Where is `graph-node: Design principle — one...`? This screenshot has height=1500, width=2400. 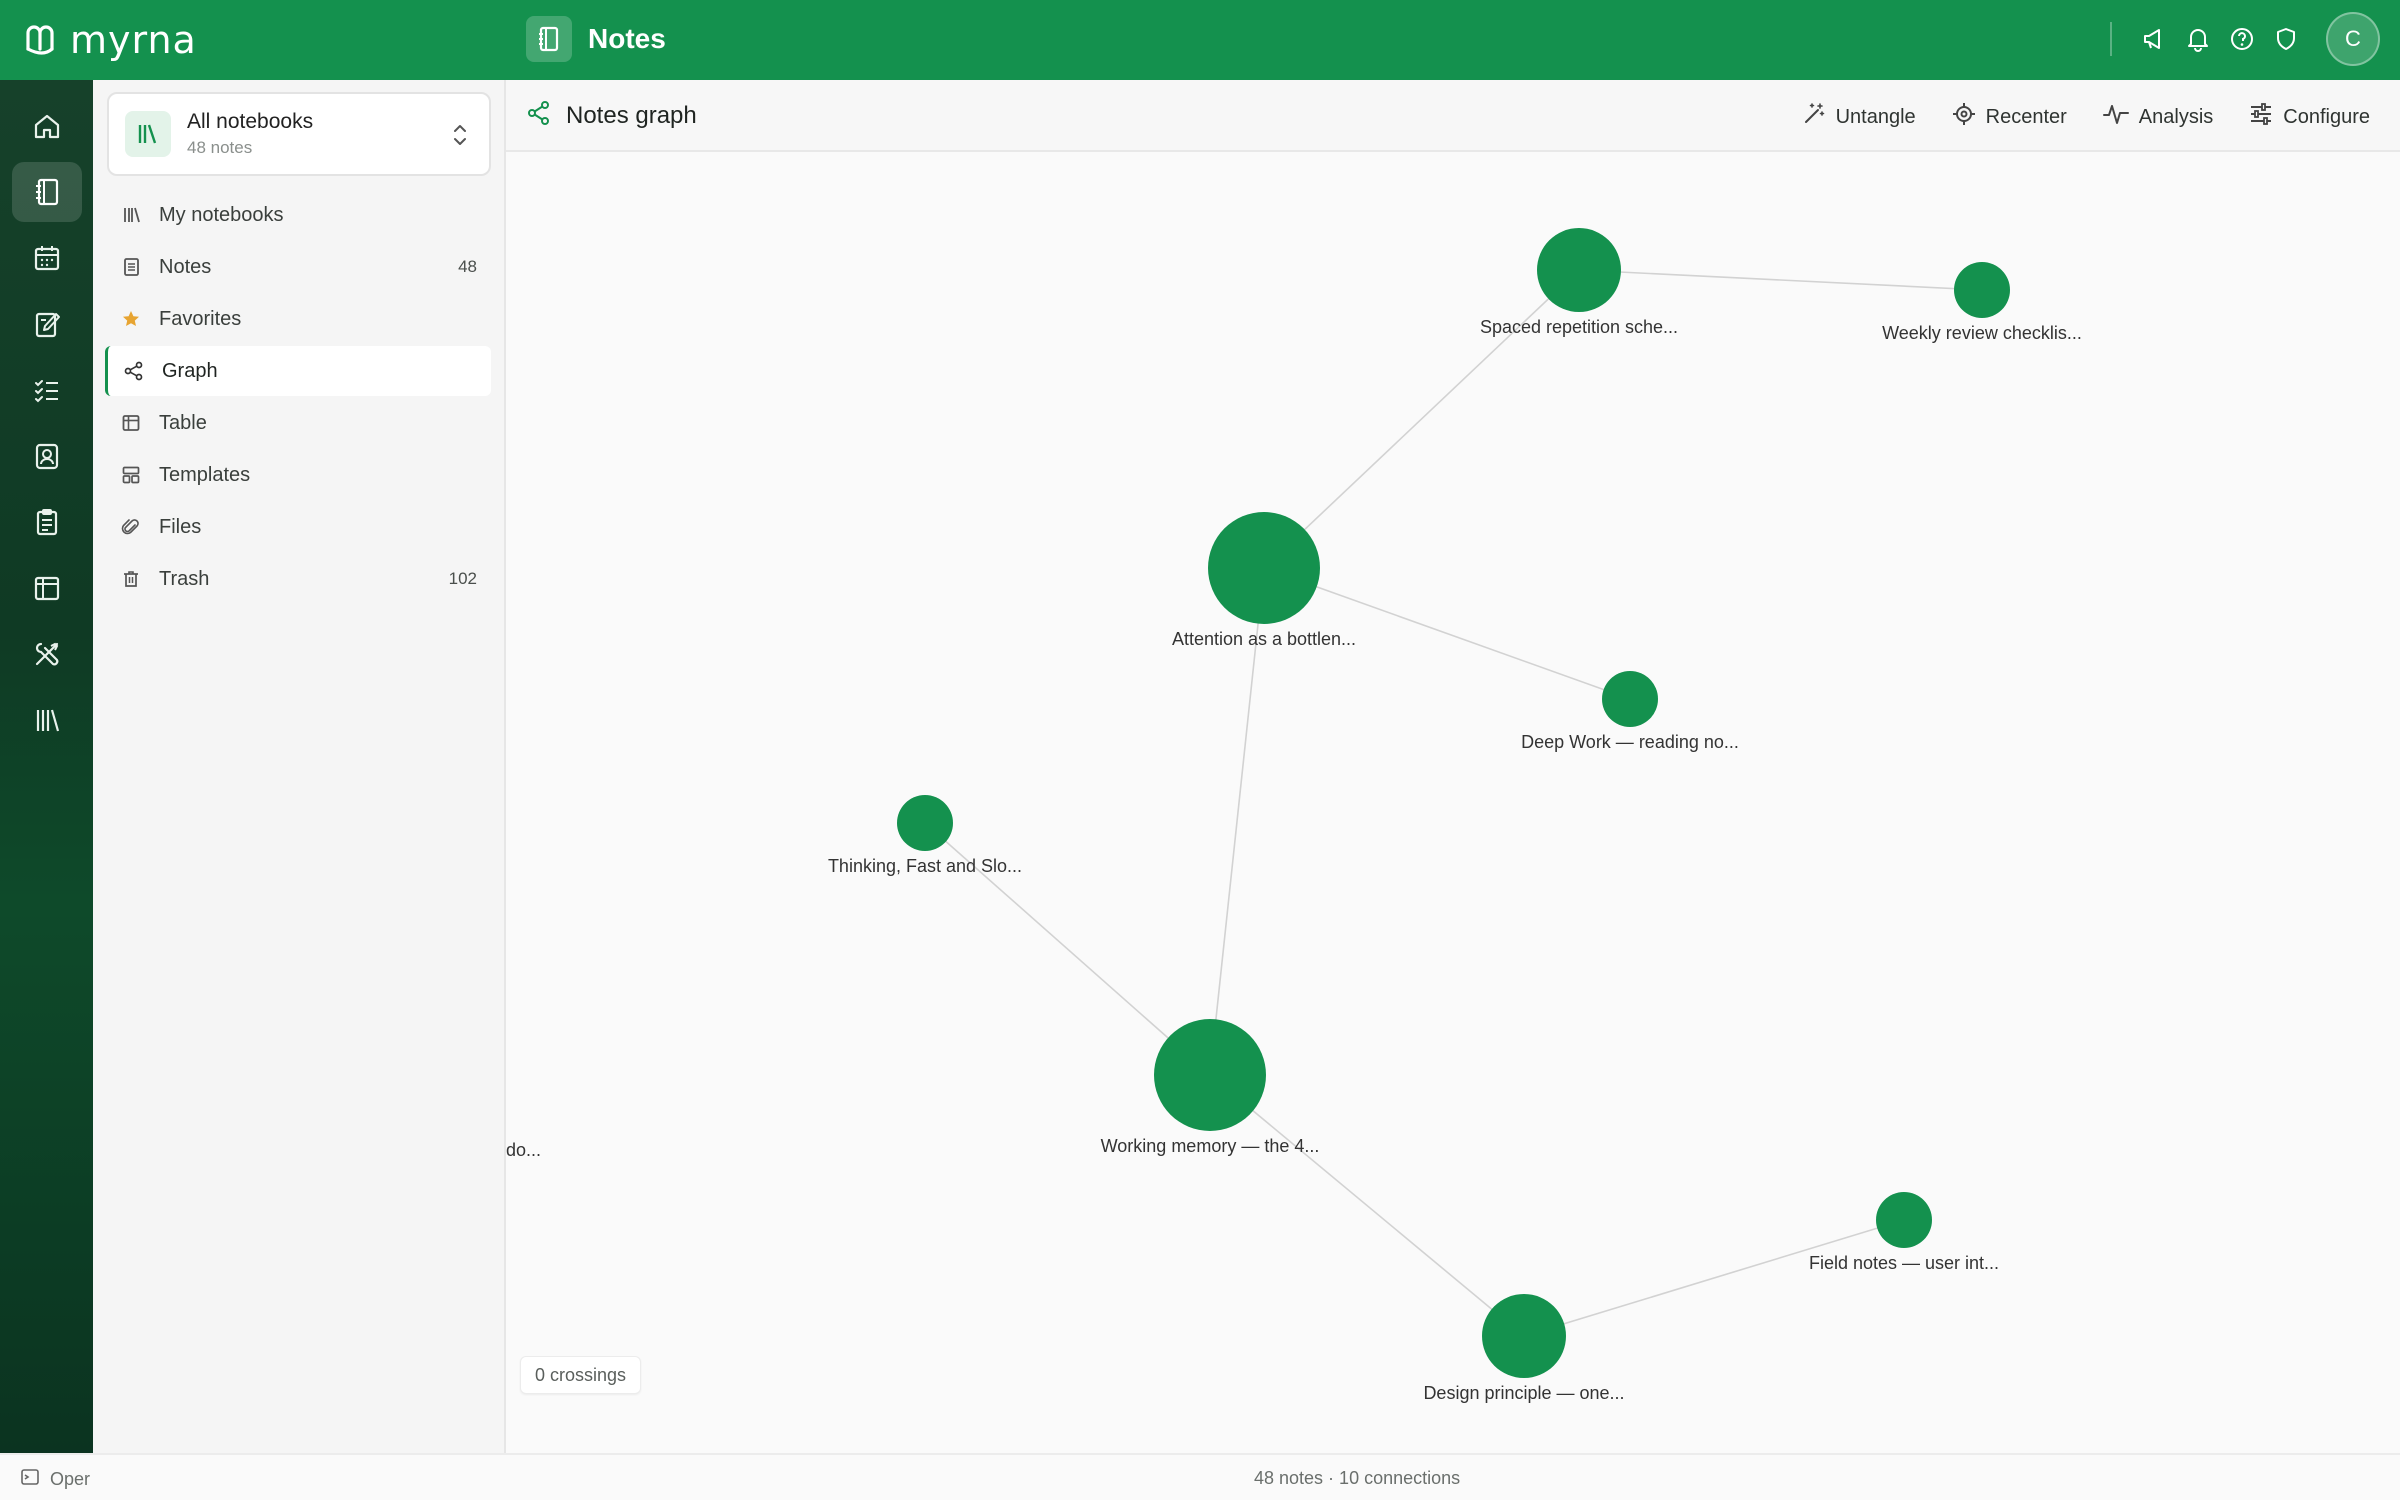 graph-node: Design principle — one... is located at coordinates (1524, 1348).